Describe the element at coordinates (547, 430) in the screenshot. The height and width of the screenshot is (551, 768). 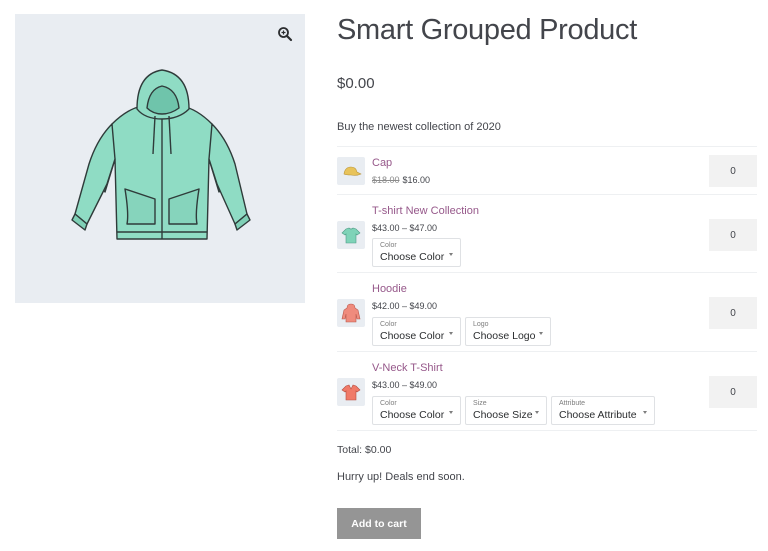
I see `divider` at that location.